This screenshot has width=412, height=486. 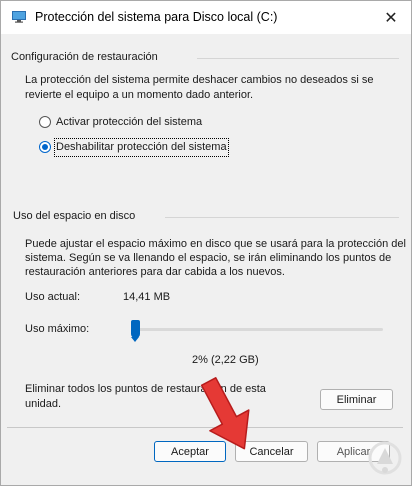 I want to click on delete-button: Eliminar, so click(x=356, y=399).